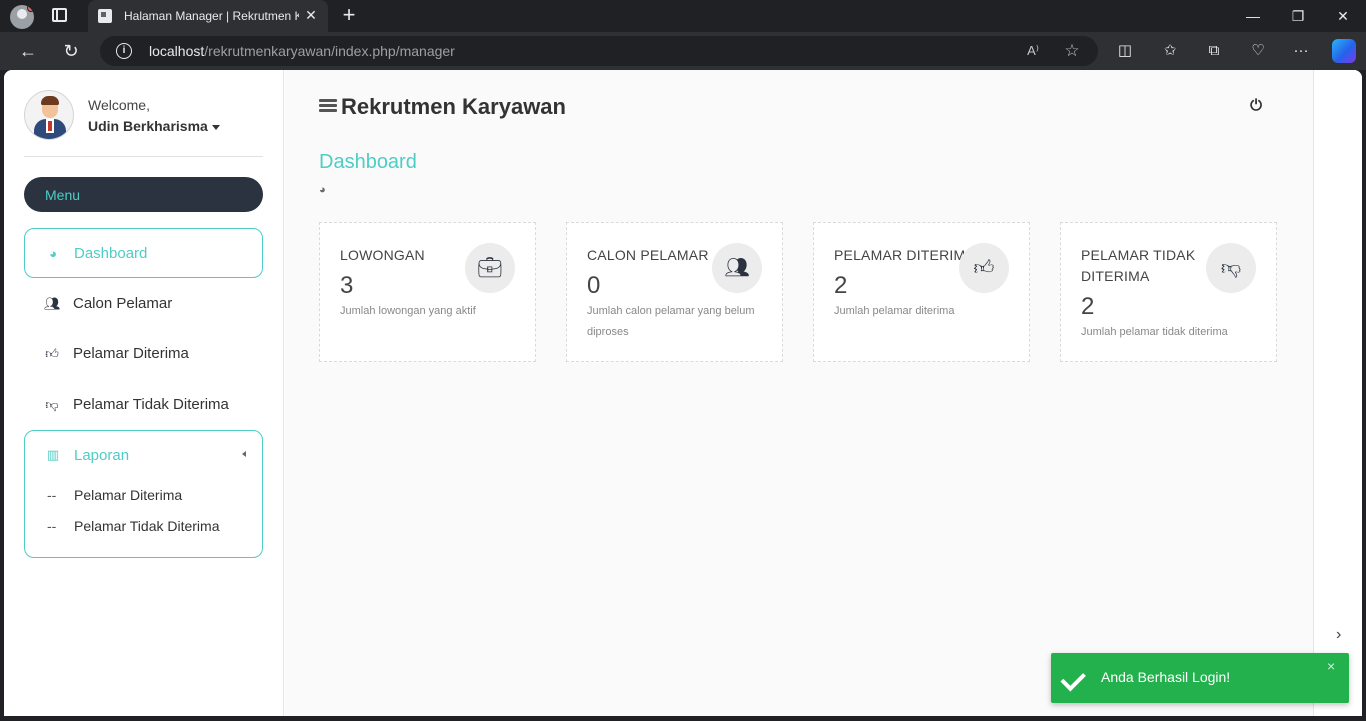 The height and width of the screenshot is (721, 1366). I want to click on menu-title: Menu, so click(63, 195).